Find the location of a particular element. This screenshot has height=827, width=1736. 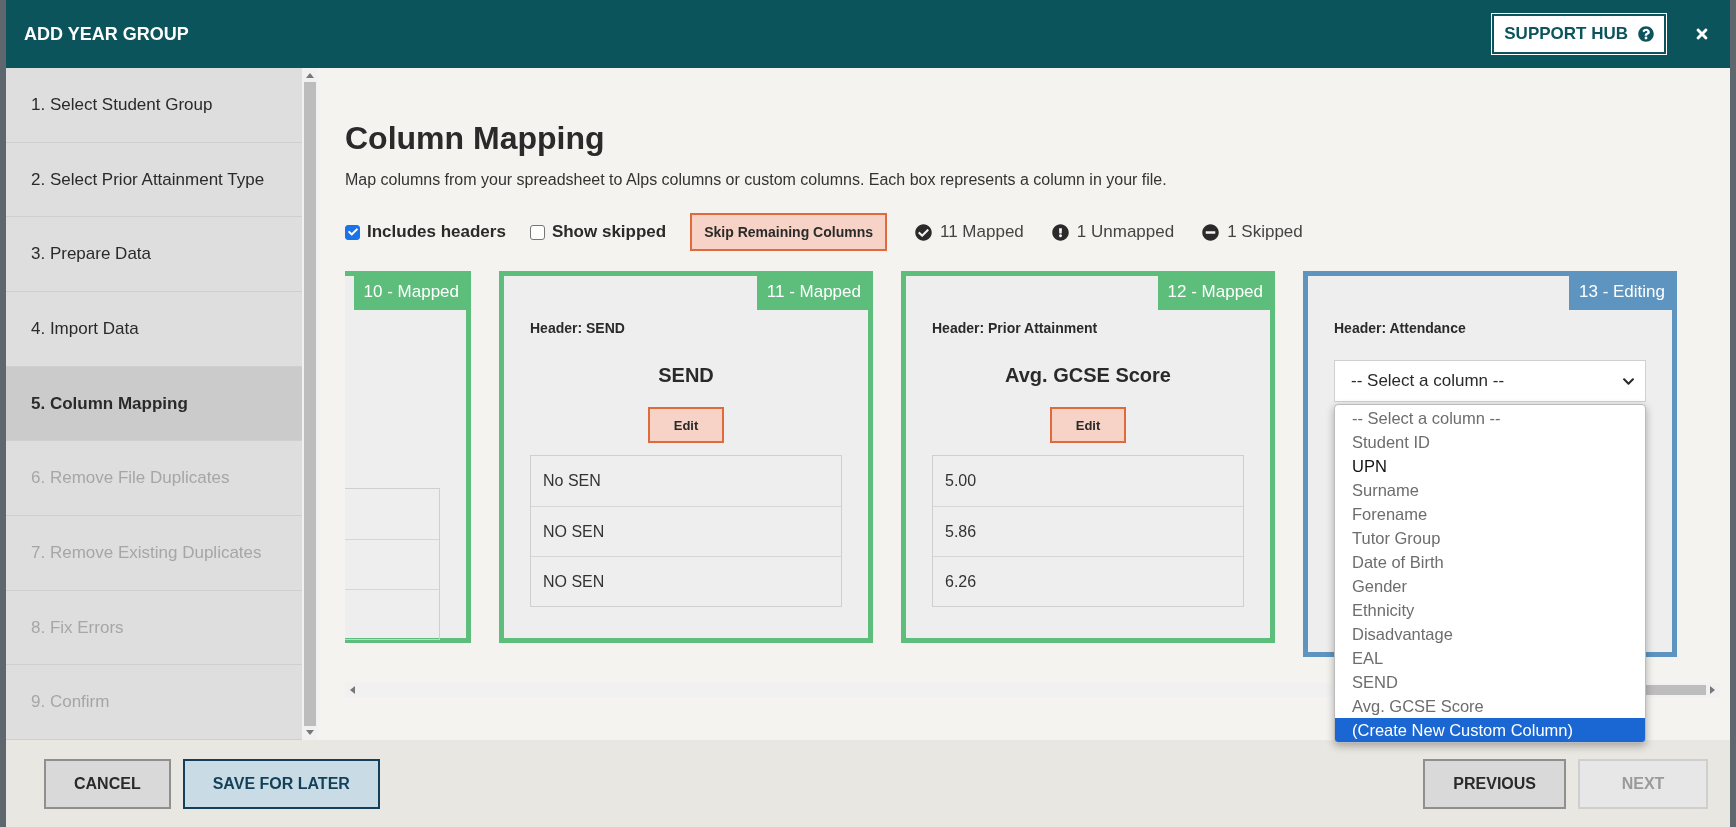

mapped-column-name: Avg. GCSE Score is located at coordinates (1088, 375).